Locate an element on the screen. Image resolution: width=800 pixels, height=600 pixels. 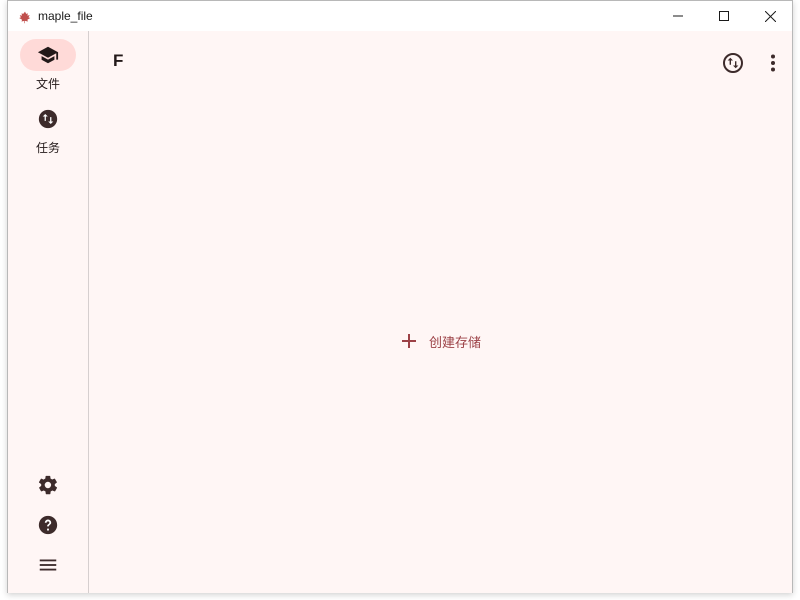
close-button is located at coordinates (770, 16).